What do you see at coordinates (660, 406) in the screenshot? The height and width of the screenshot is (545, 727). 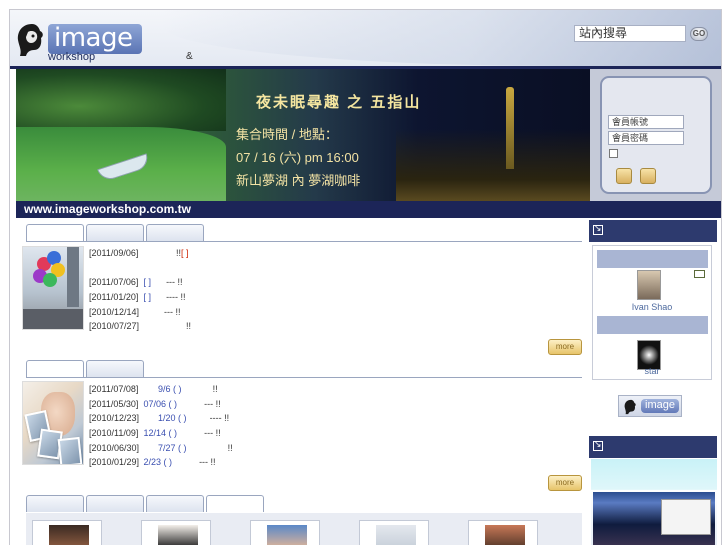 I see `sidebar-logo-text: image` at bounding box center [660, 406].